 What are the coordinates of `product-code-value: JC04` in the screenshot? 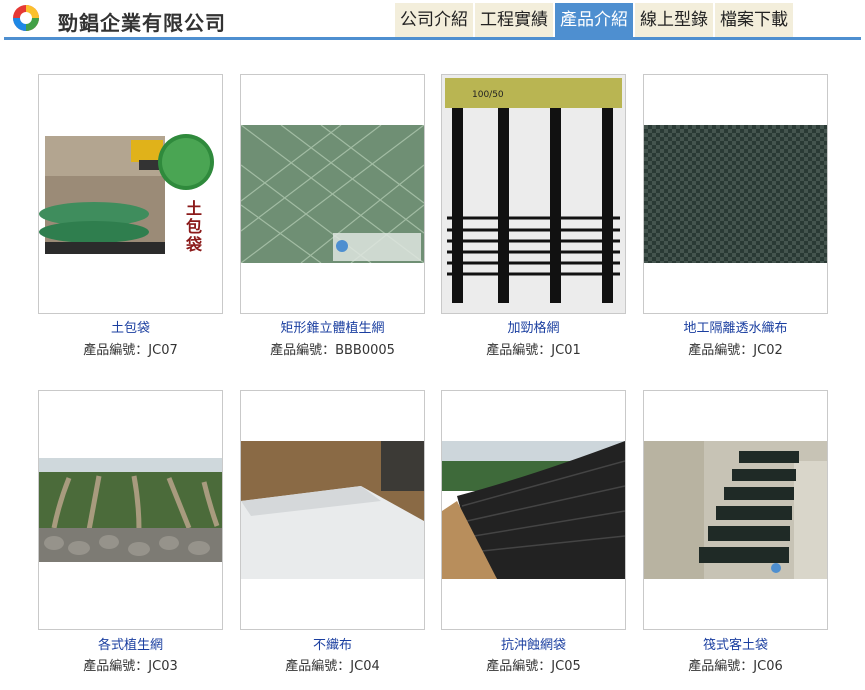 It's located at (365, 666).